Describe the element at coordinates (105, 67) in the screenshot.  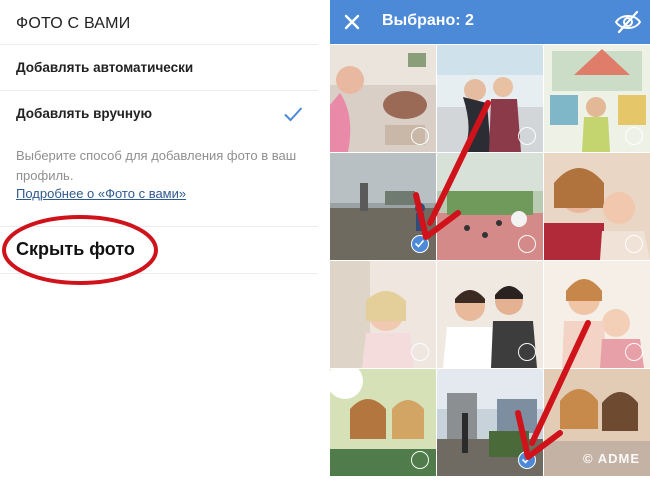
I see `option-auto-add-label: Добавлять автоматически` at that location.